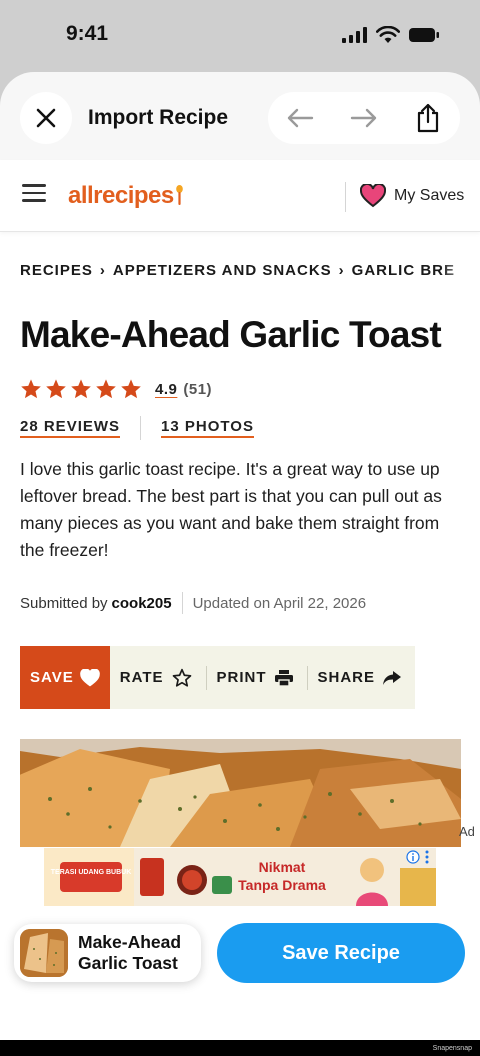  What do you see at coordinates (128, 963) in the screenshot?
I see `card-title-line2: Garlic Toast` at bounding box center [128, 963].